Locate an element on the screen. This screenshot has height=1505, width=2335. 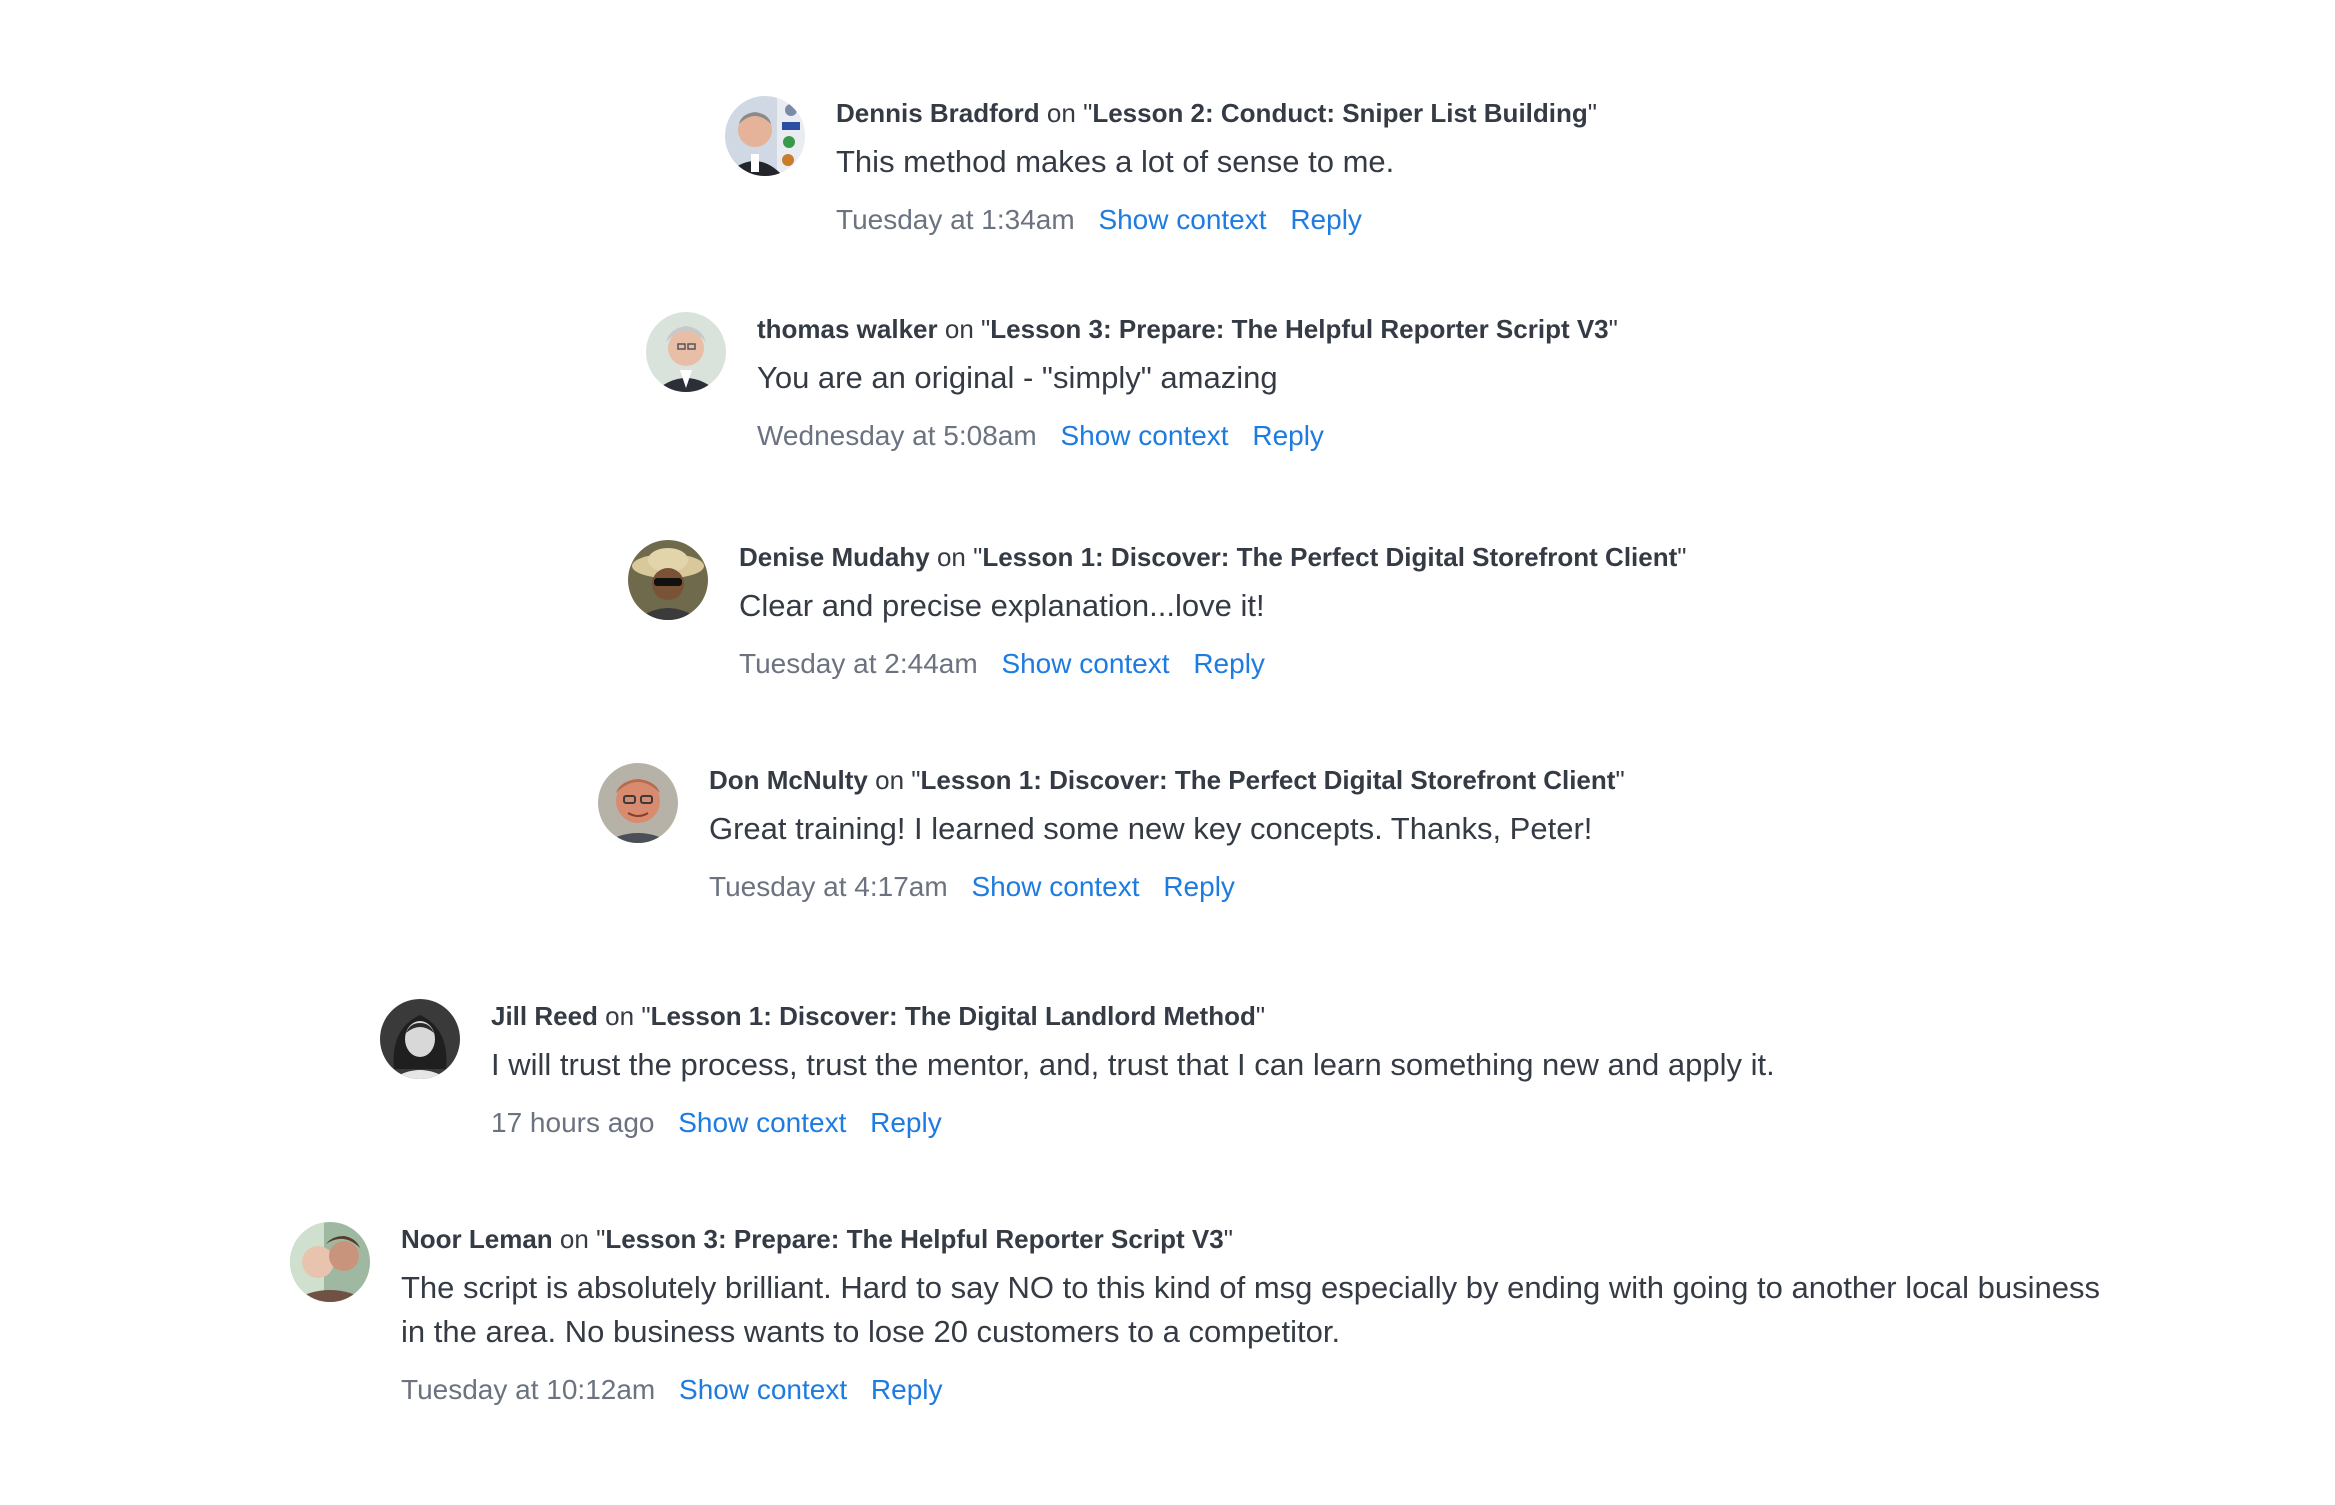
comment-meta: Wednesday at 5:08am Show context Reply is located at coordinates (1407, 436).